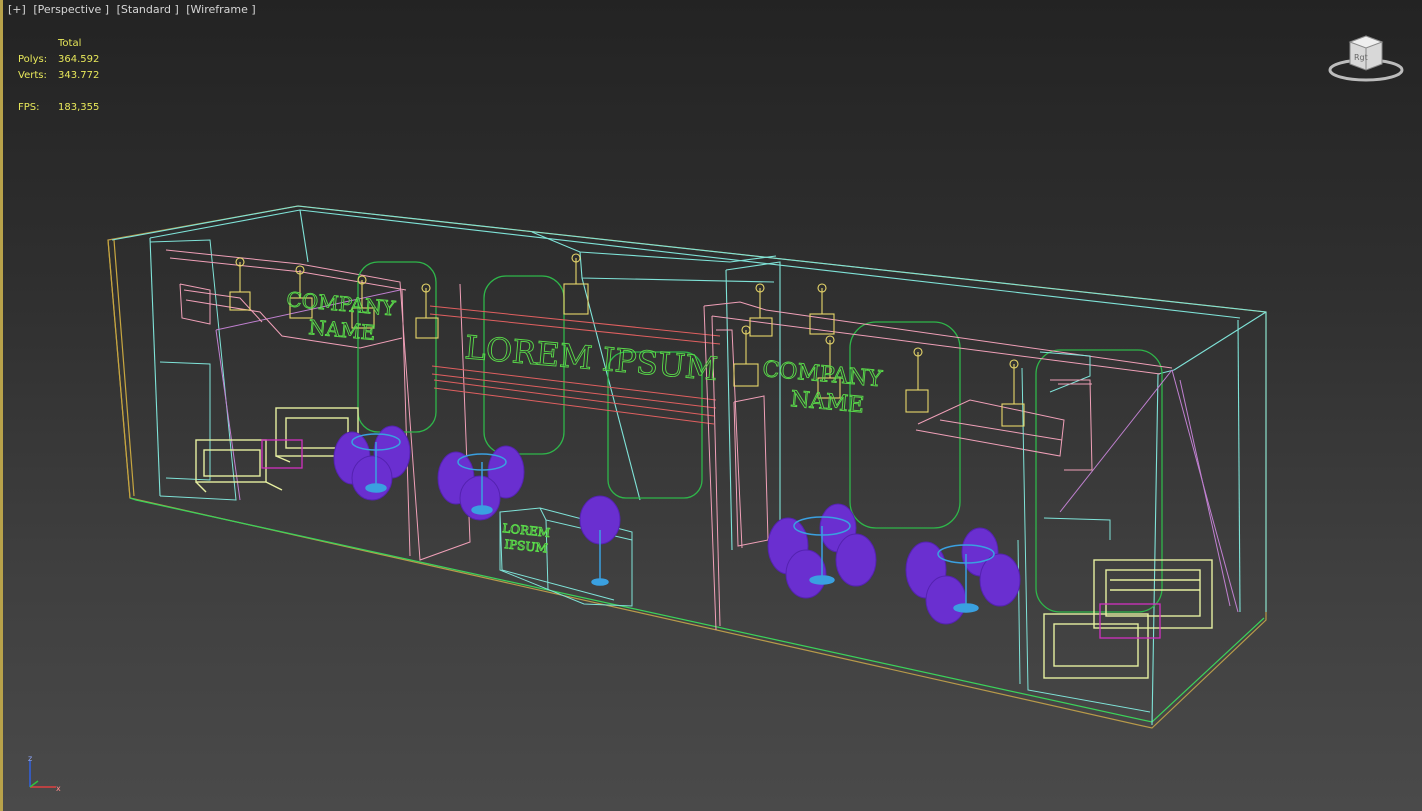  I want to click on chairs, so click(677, 525).